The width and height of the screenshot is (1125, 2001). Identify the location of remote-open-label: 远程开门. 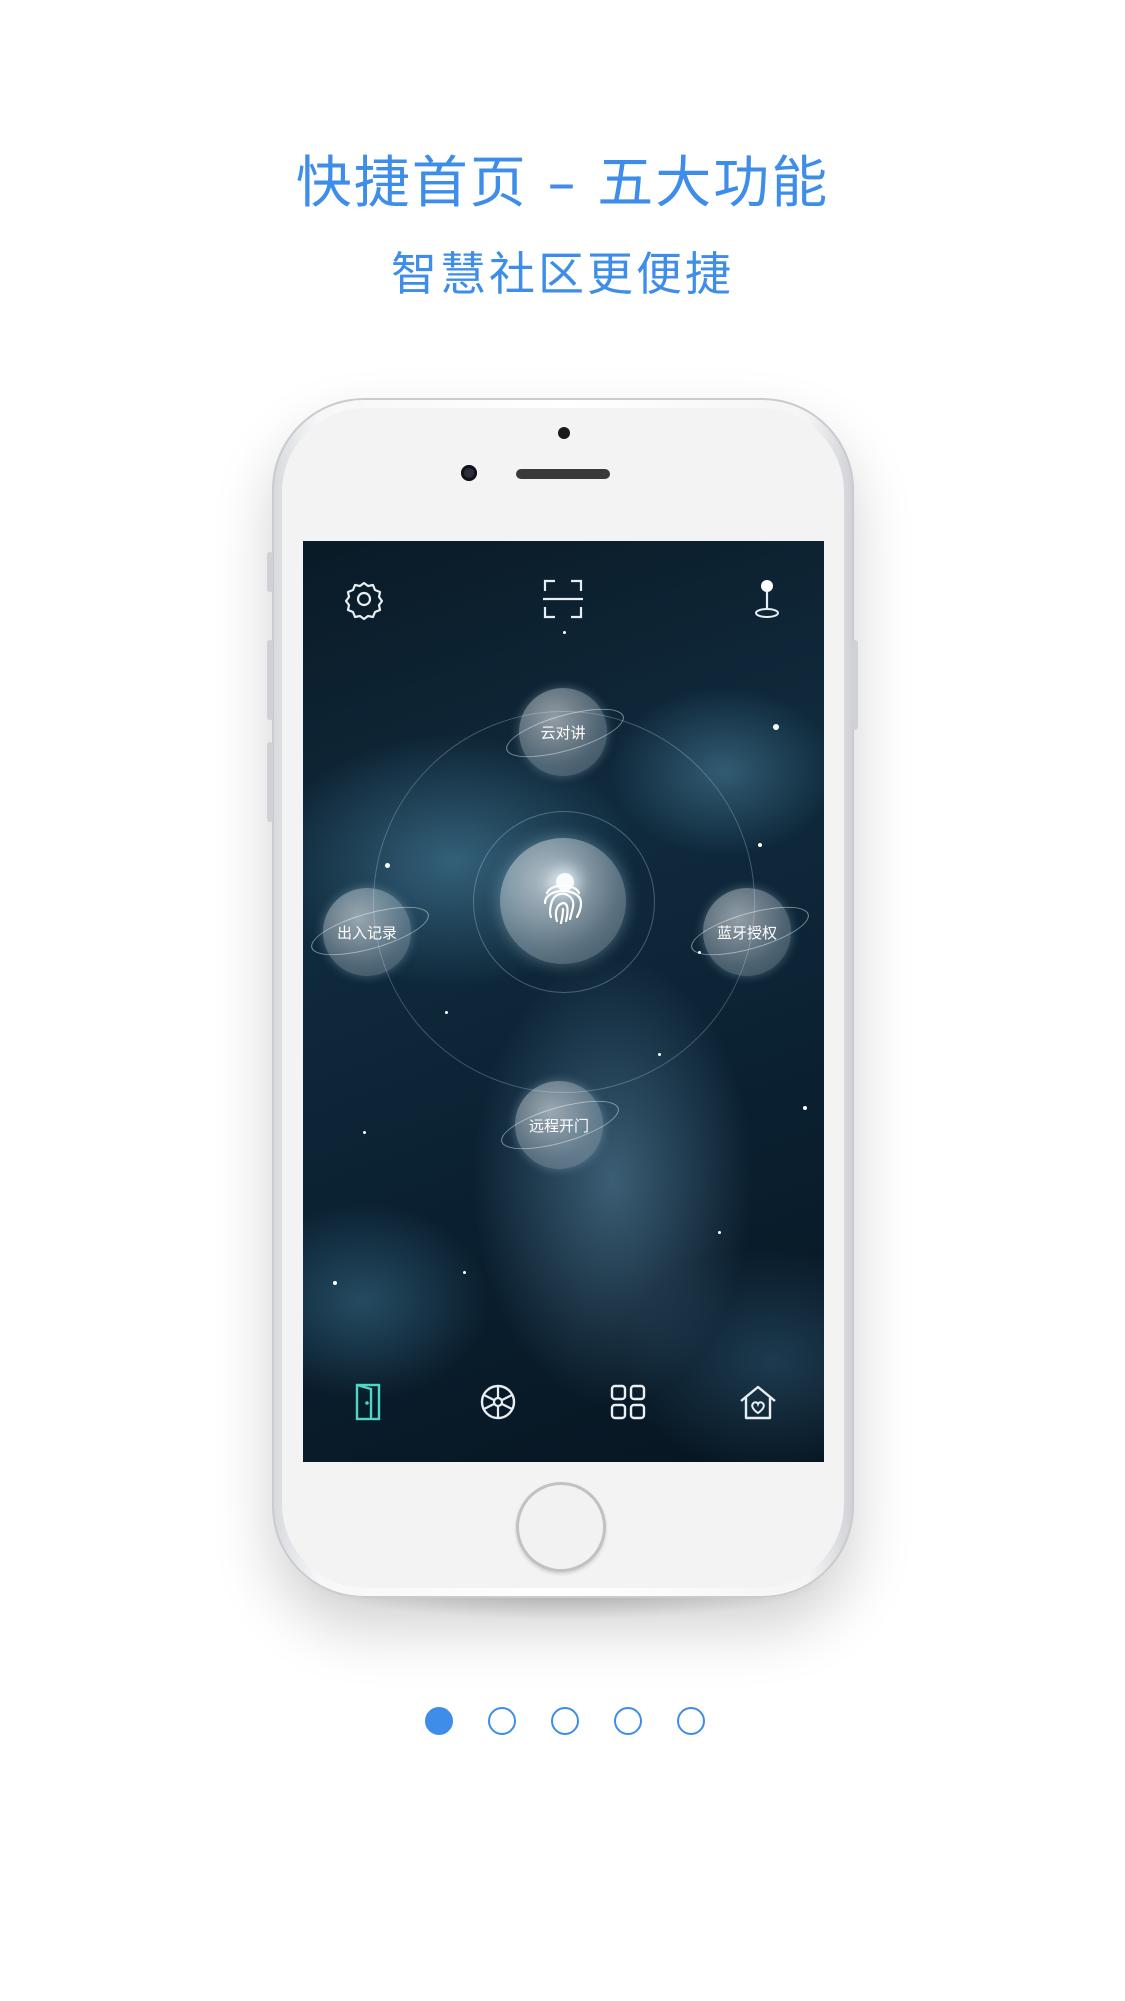
(558, 1125).